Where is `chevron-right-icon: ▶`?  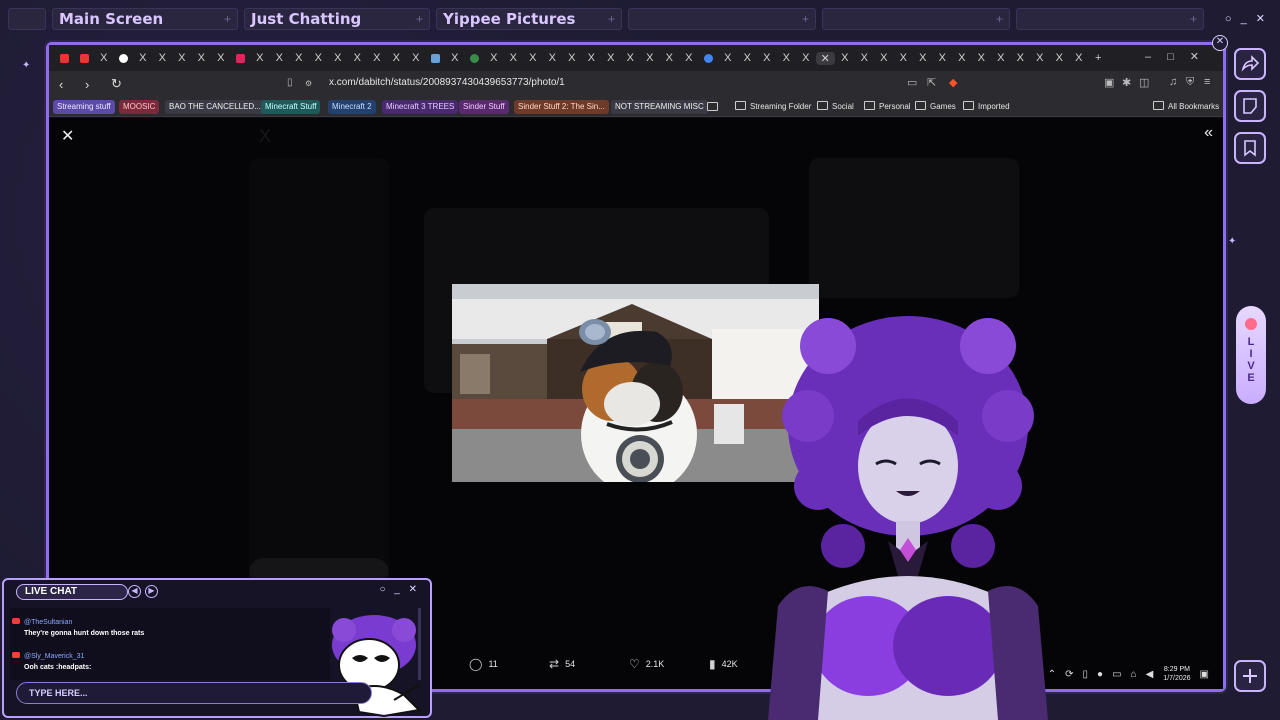
chevron-right-icon: ▶ is located at coordinates (151, 591).